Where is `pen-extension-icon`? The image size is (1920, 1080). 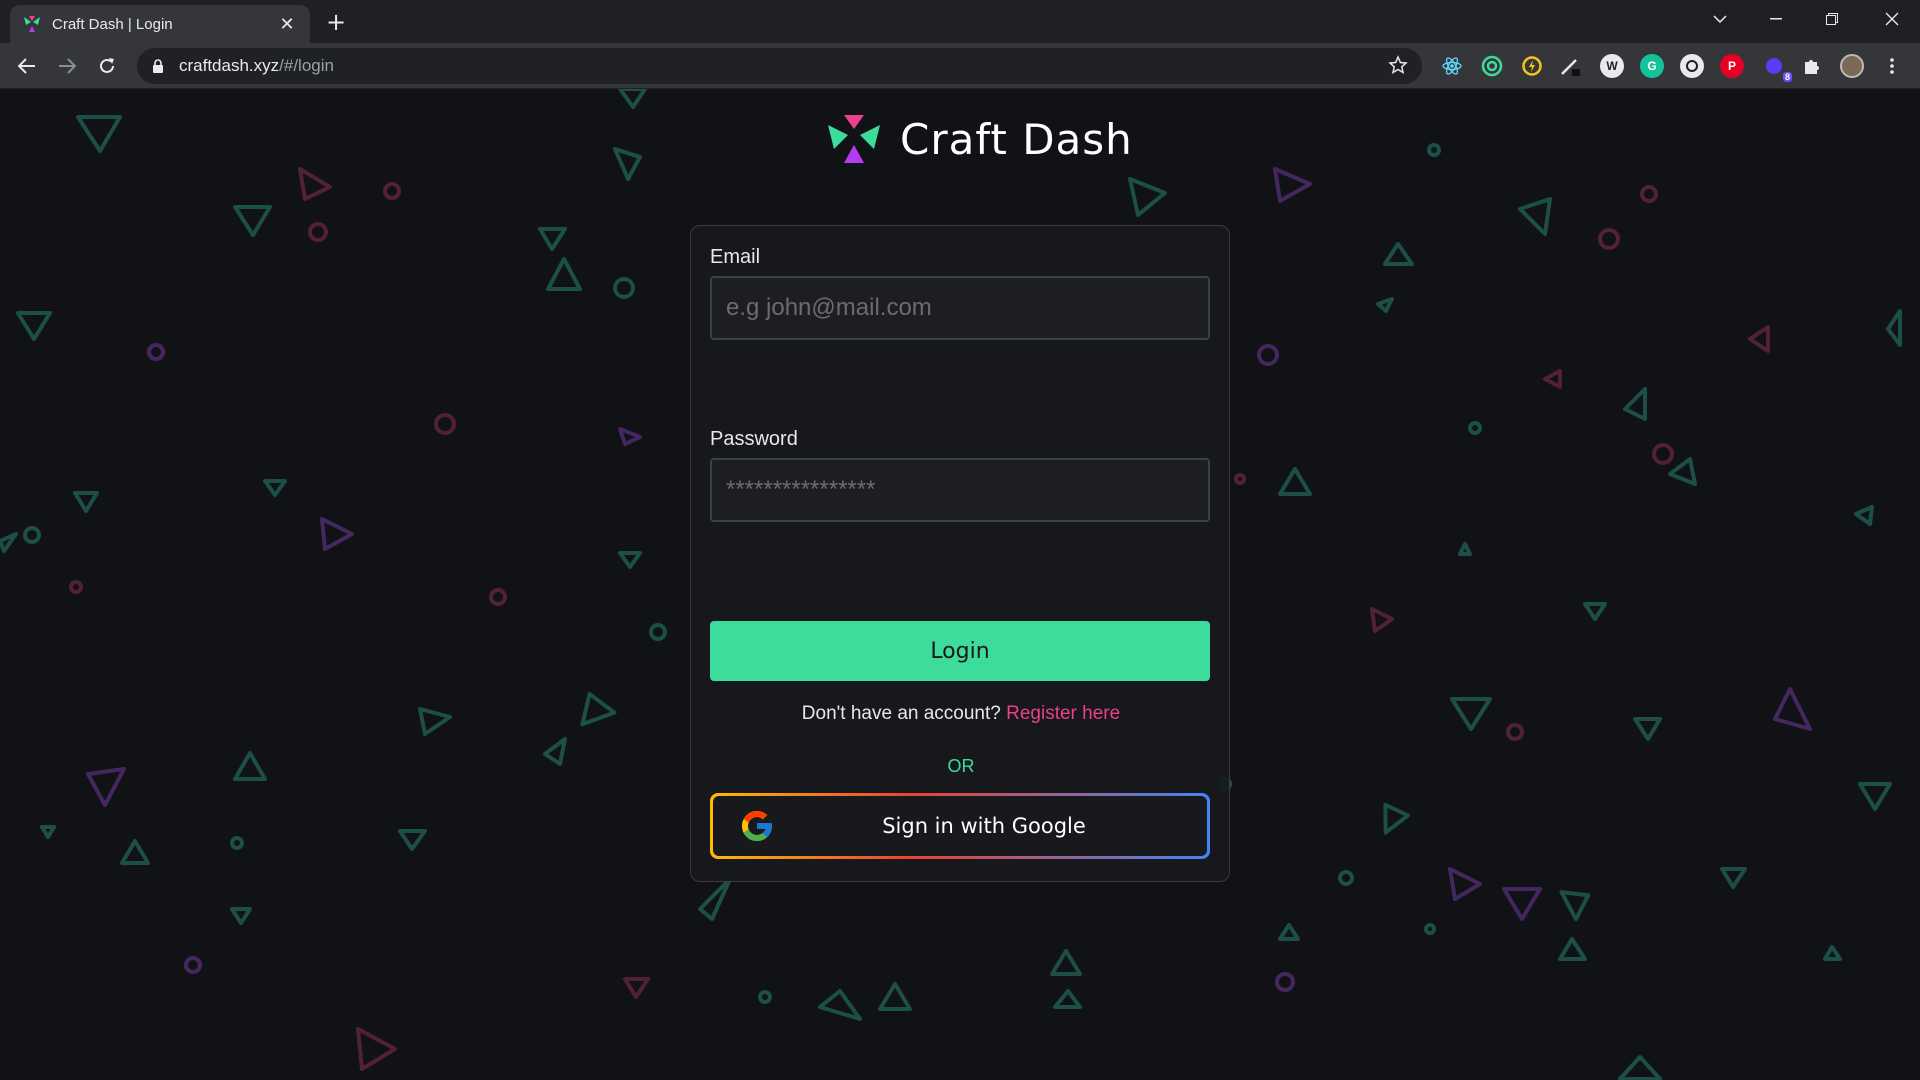
pen-extension-icon is located at coordinates (1570, 66).